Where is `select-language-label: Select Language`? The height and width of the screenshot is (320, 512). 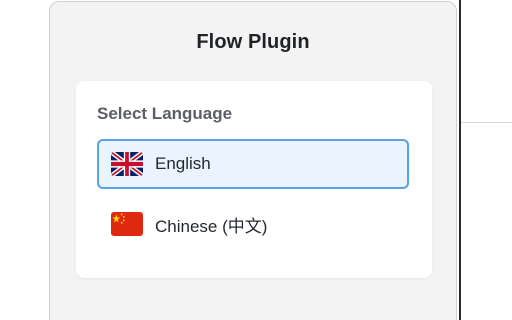
select-language-label: Select Language is located at coordinates (165, 113).